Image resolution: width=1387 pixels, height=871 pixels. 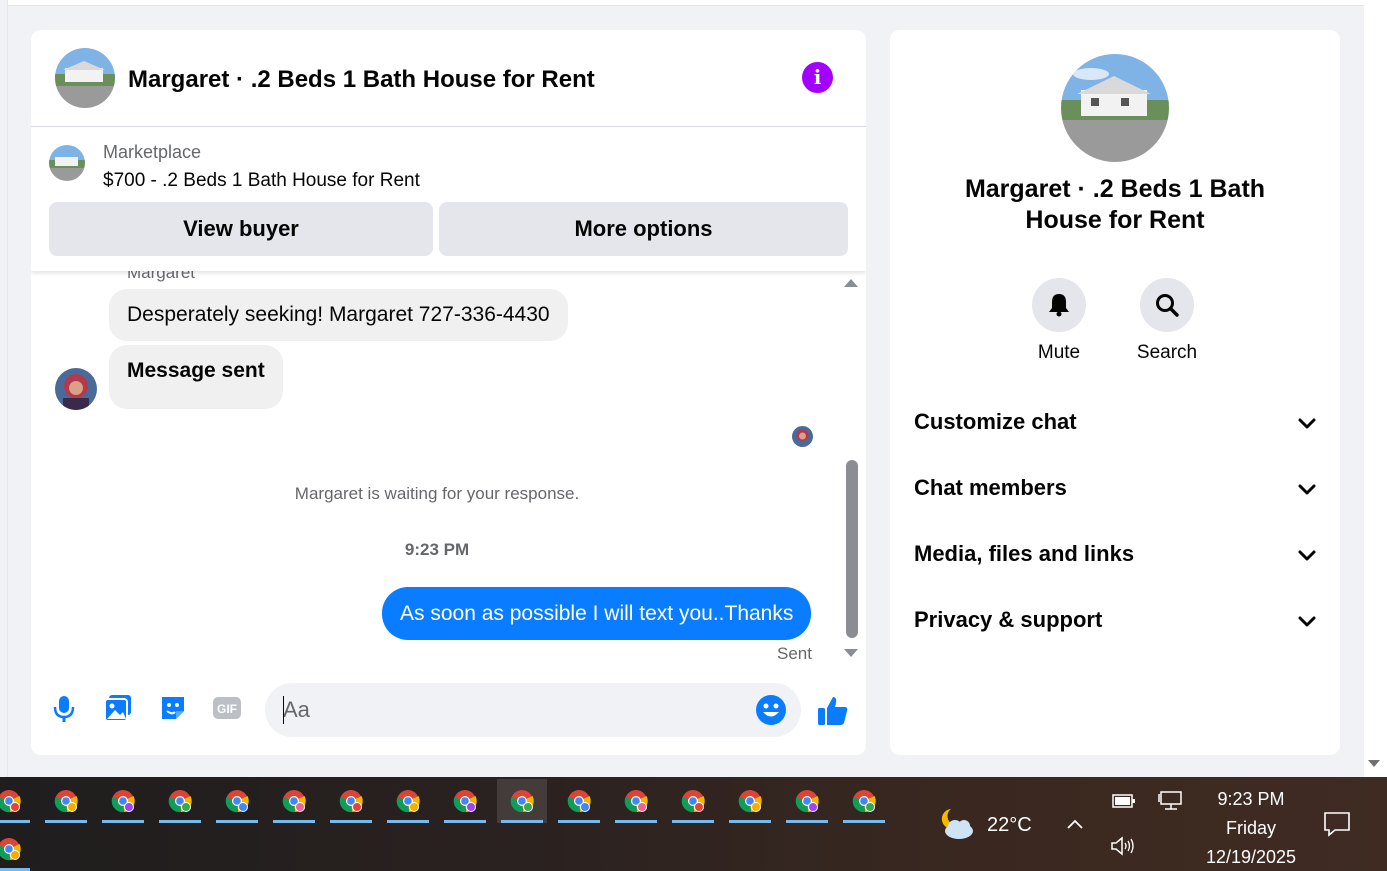 What do you see at coordinates (1115, 204) in the screenshot?
I see `info-name: Margaret · .2 Beds 1 Bath House for Rent` at bounding box center [1115, 204].